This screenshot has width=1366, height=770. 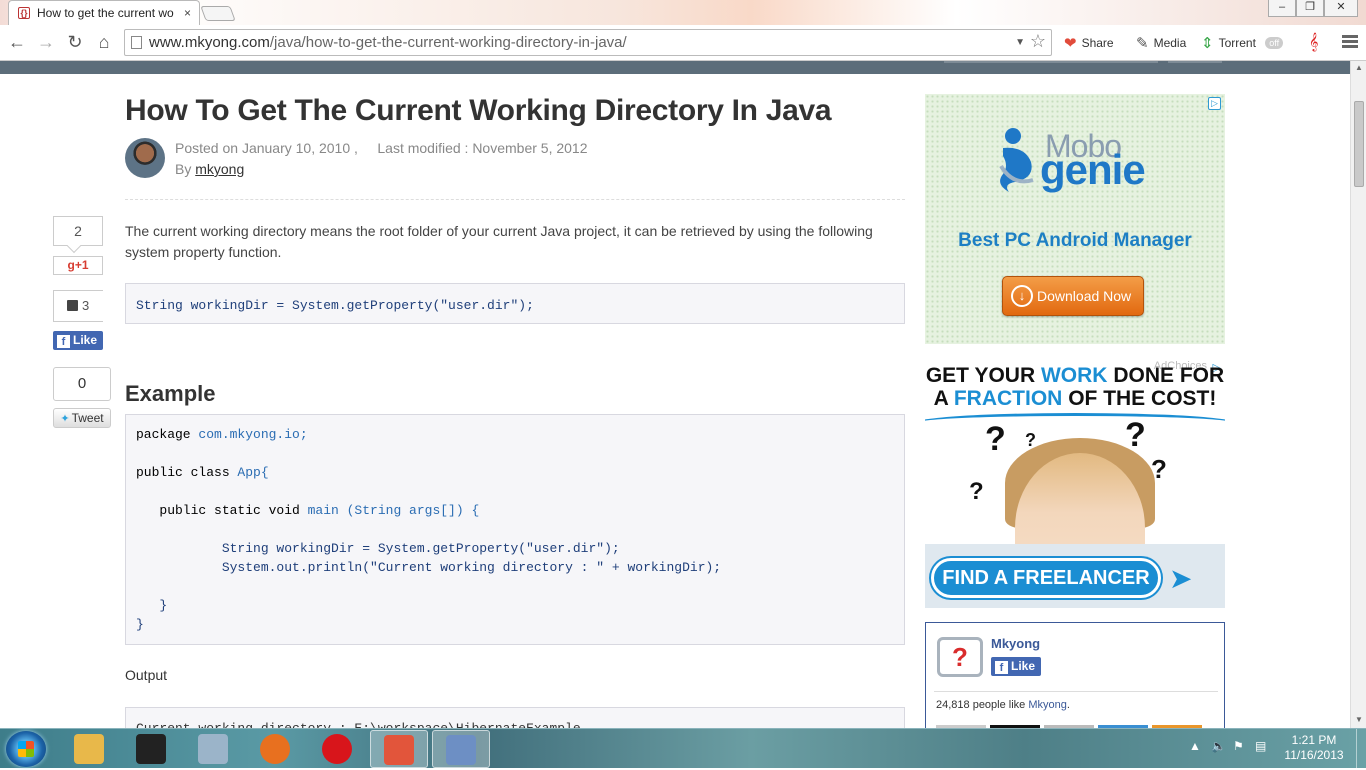 What do you see at coordinates (218, 13) in the screenshot?
I see `new-tab-button` at bounding box center [218, 13].